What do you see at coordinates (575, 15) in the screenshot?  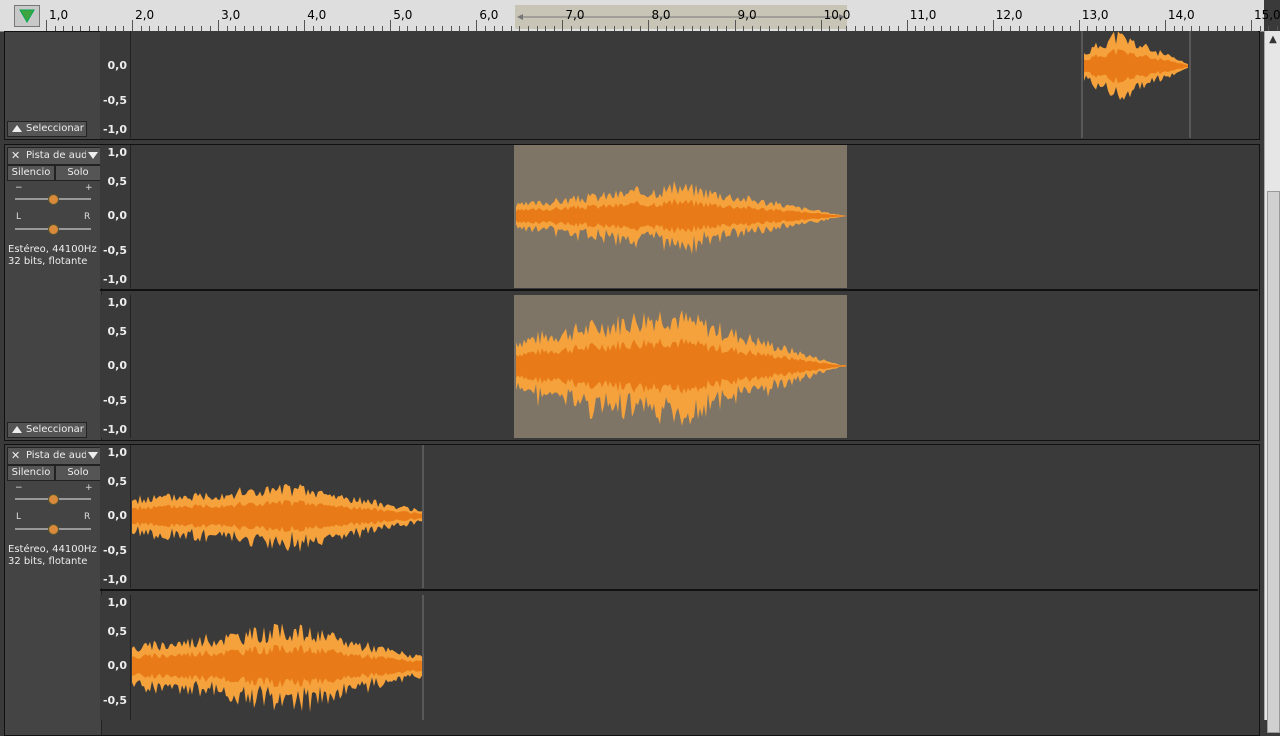 I see `ruler-tick-label: 7,0` at bounding box center [575, 15].